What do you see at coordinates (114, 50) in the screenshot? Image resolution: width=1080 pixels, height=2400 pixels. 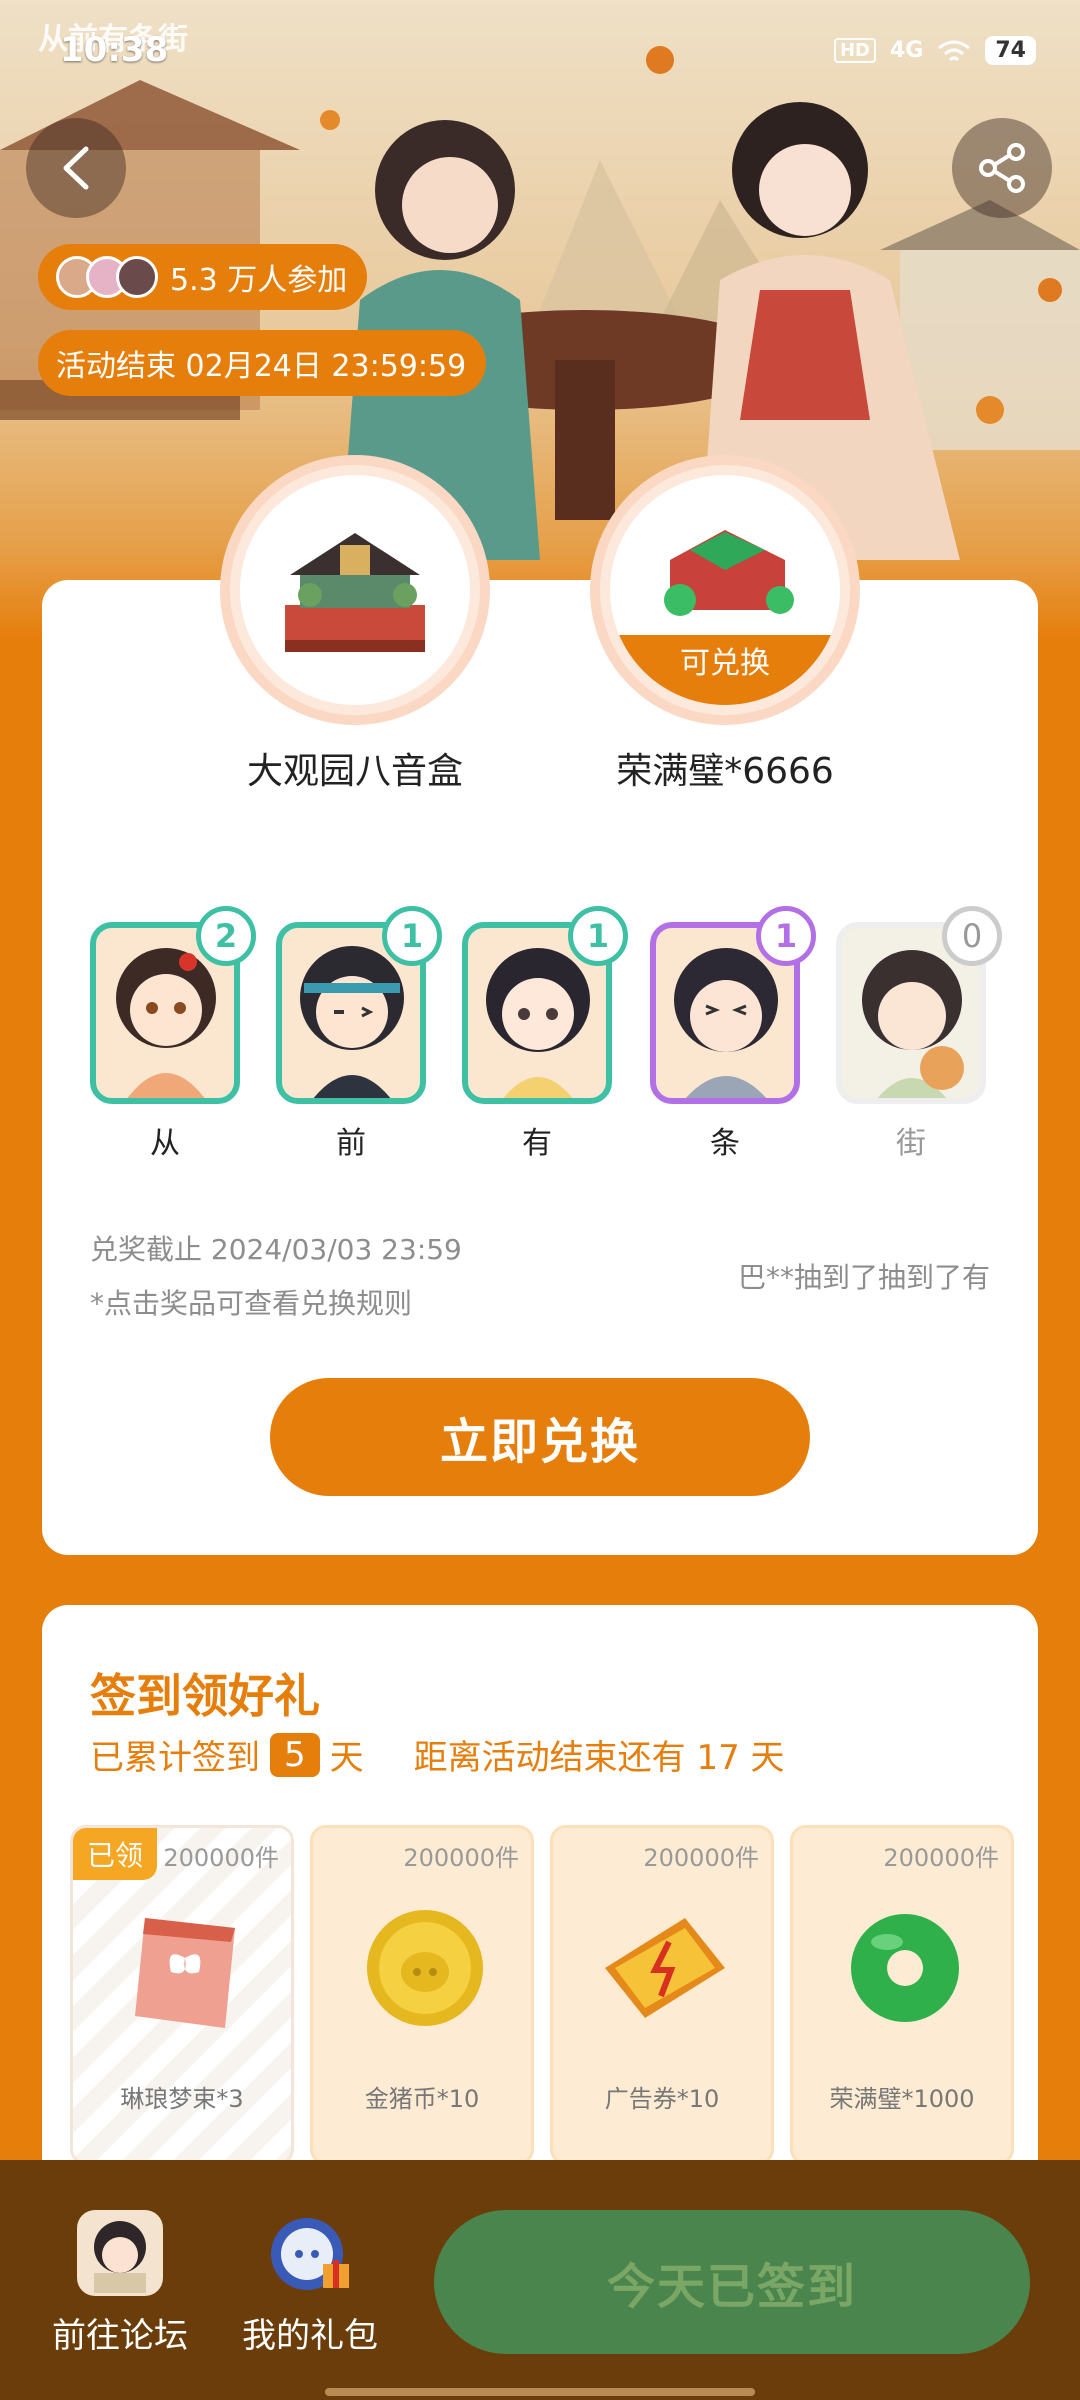 I see `clock: 10:38` at bounding box center [114, 50].